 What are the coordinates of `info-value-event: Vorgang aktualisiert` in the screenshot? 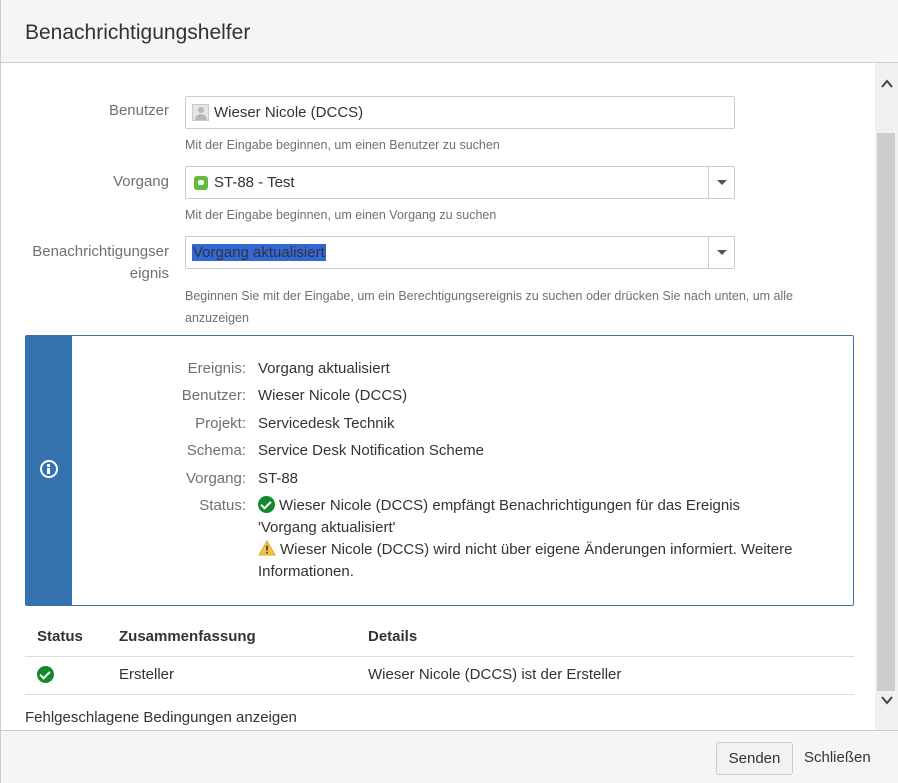 It's located at (324, 368).